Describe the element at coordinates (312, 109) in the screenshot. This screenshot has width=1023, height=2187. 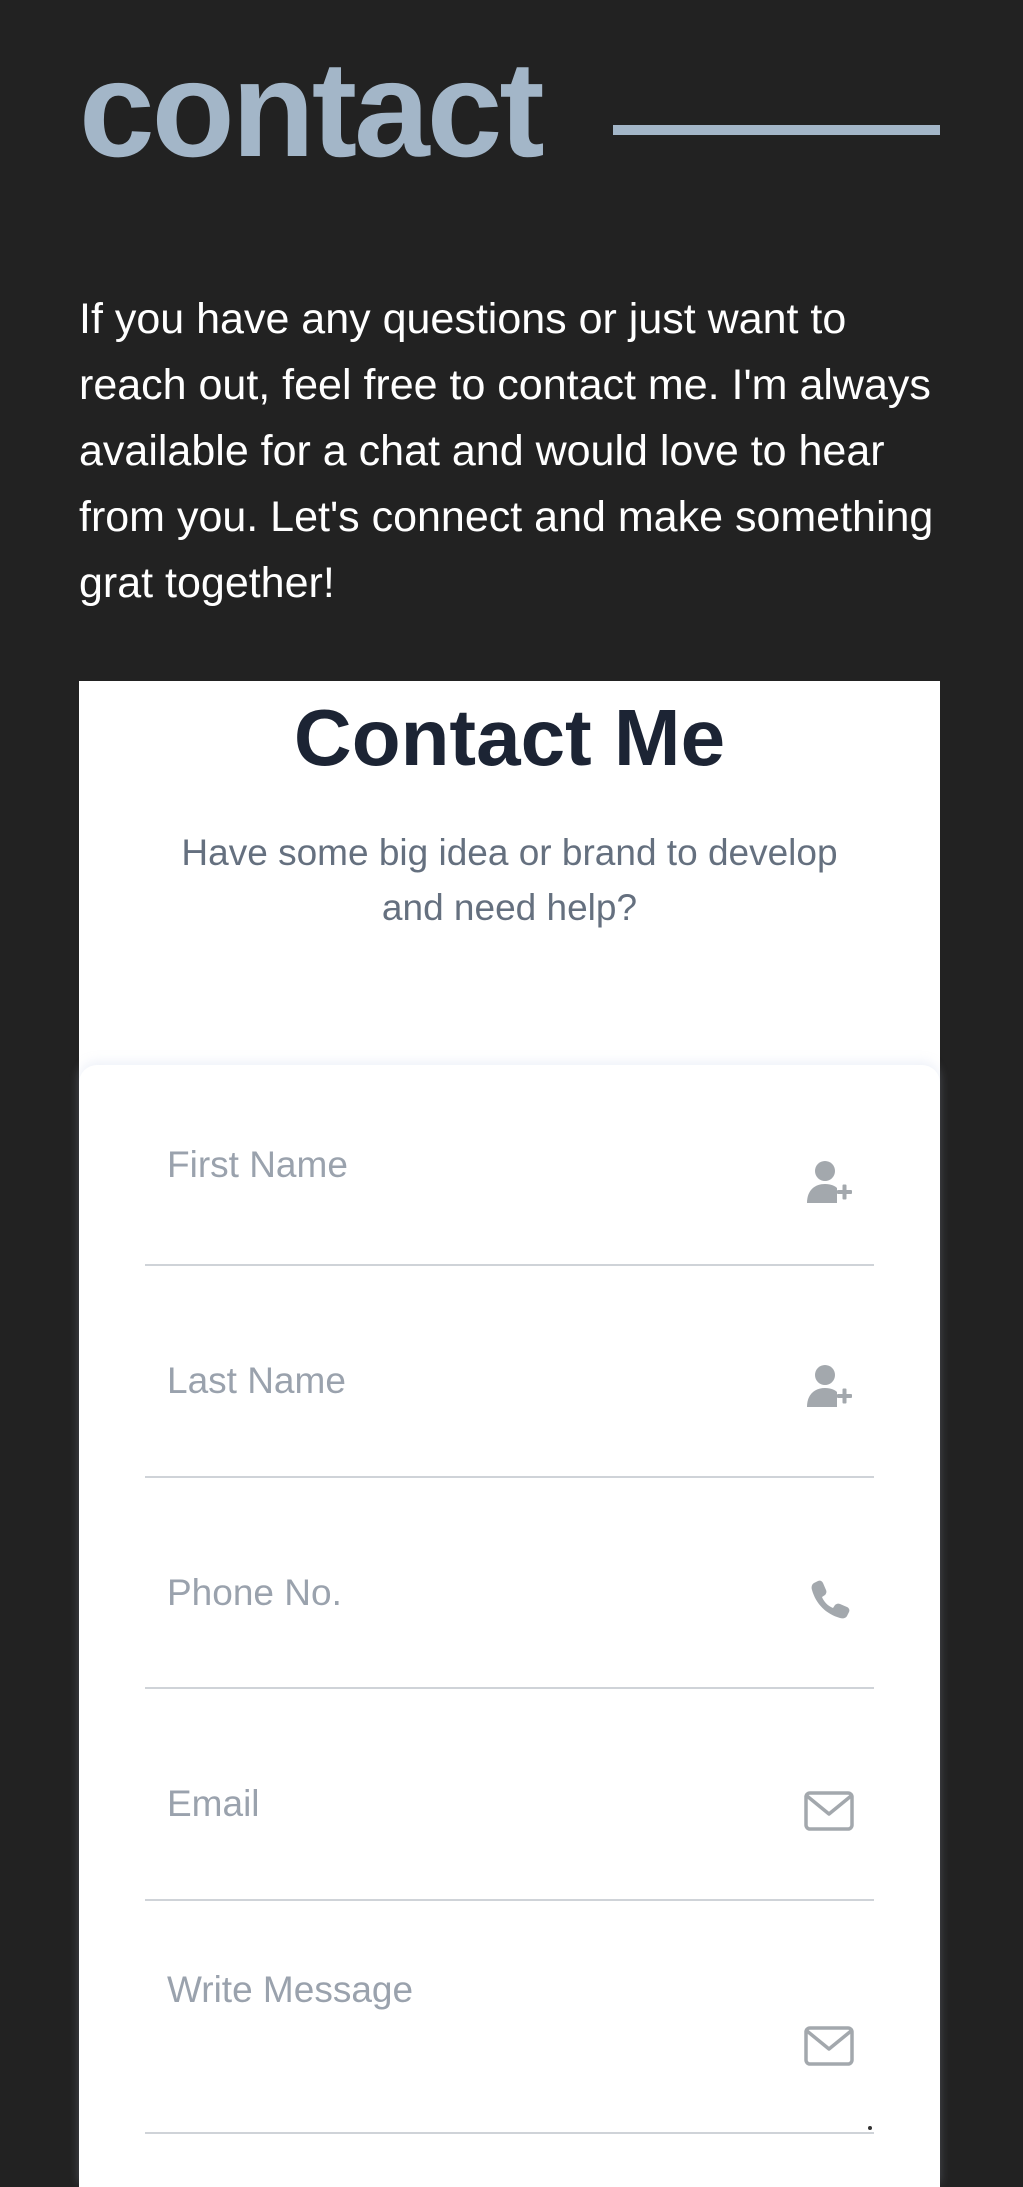
I see `section-title: contact` at that location.